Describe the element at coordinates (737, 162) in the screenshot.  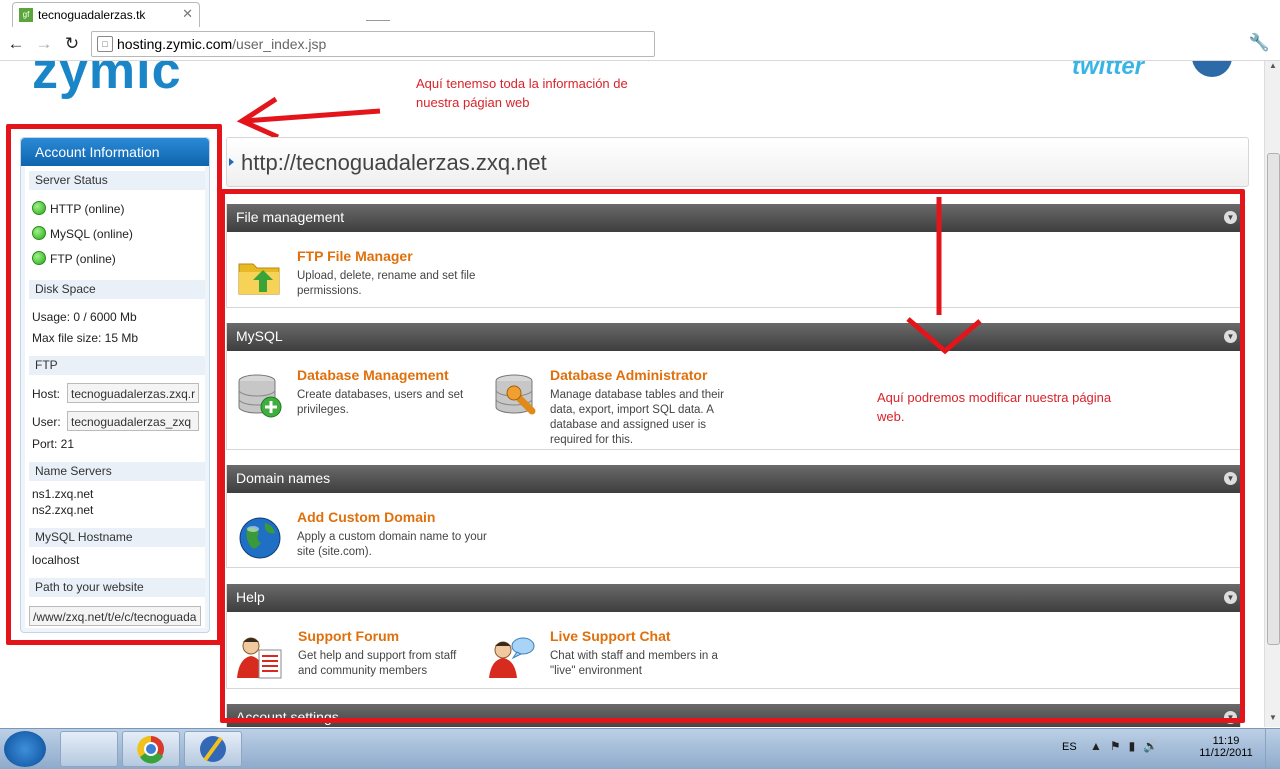
I see `site-url-box: http://tecnoguadalerzas.zxq.net` at that location.